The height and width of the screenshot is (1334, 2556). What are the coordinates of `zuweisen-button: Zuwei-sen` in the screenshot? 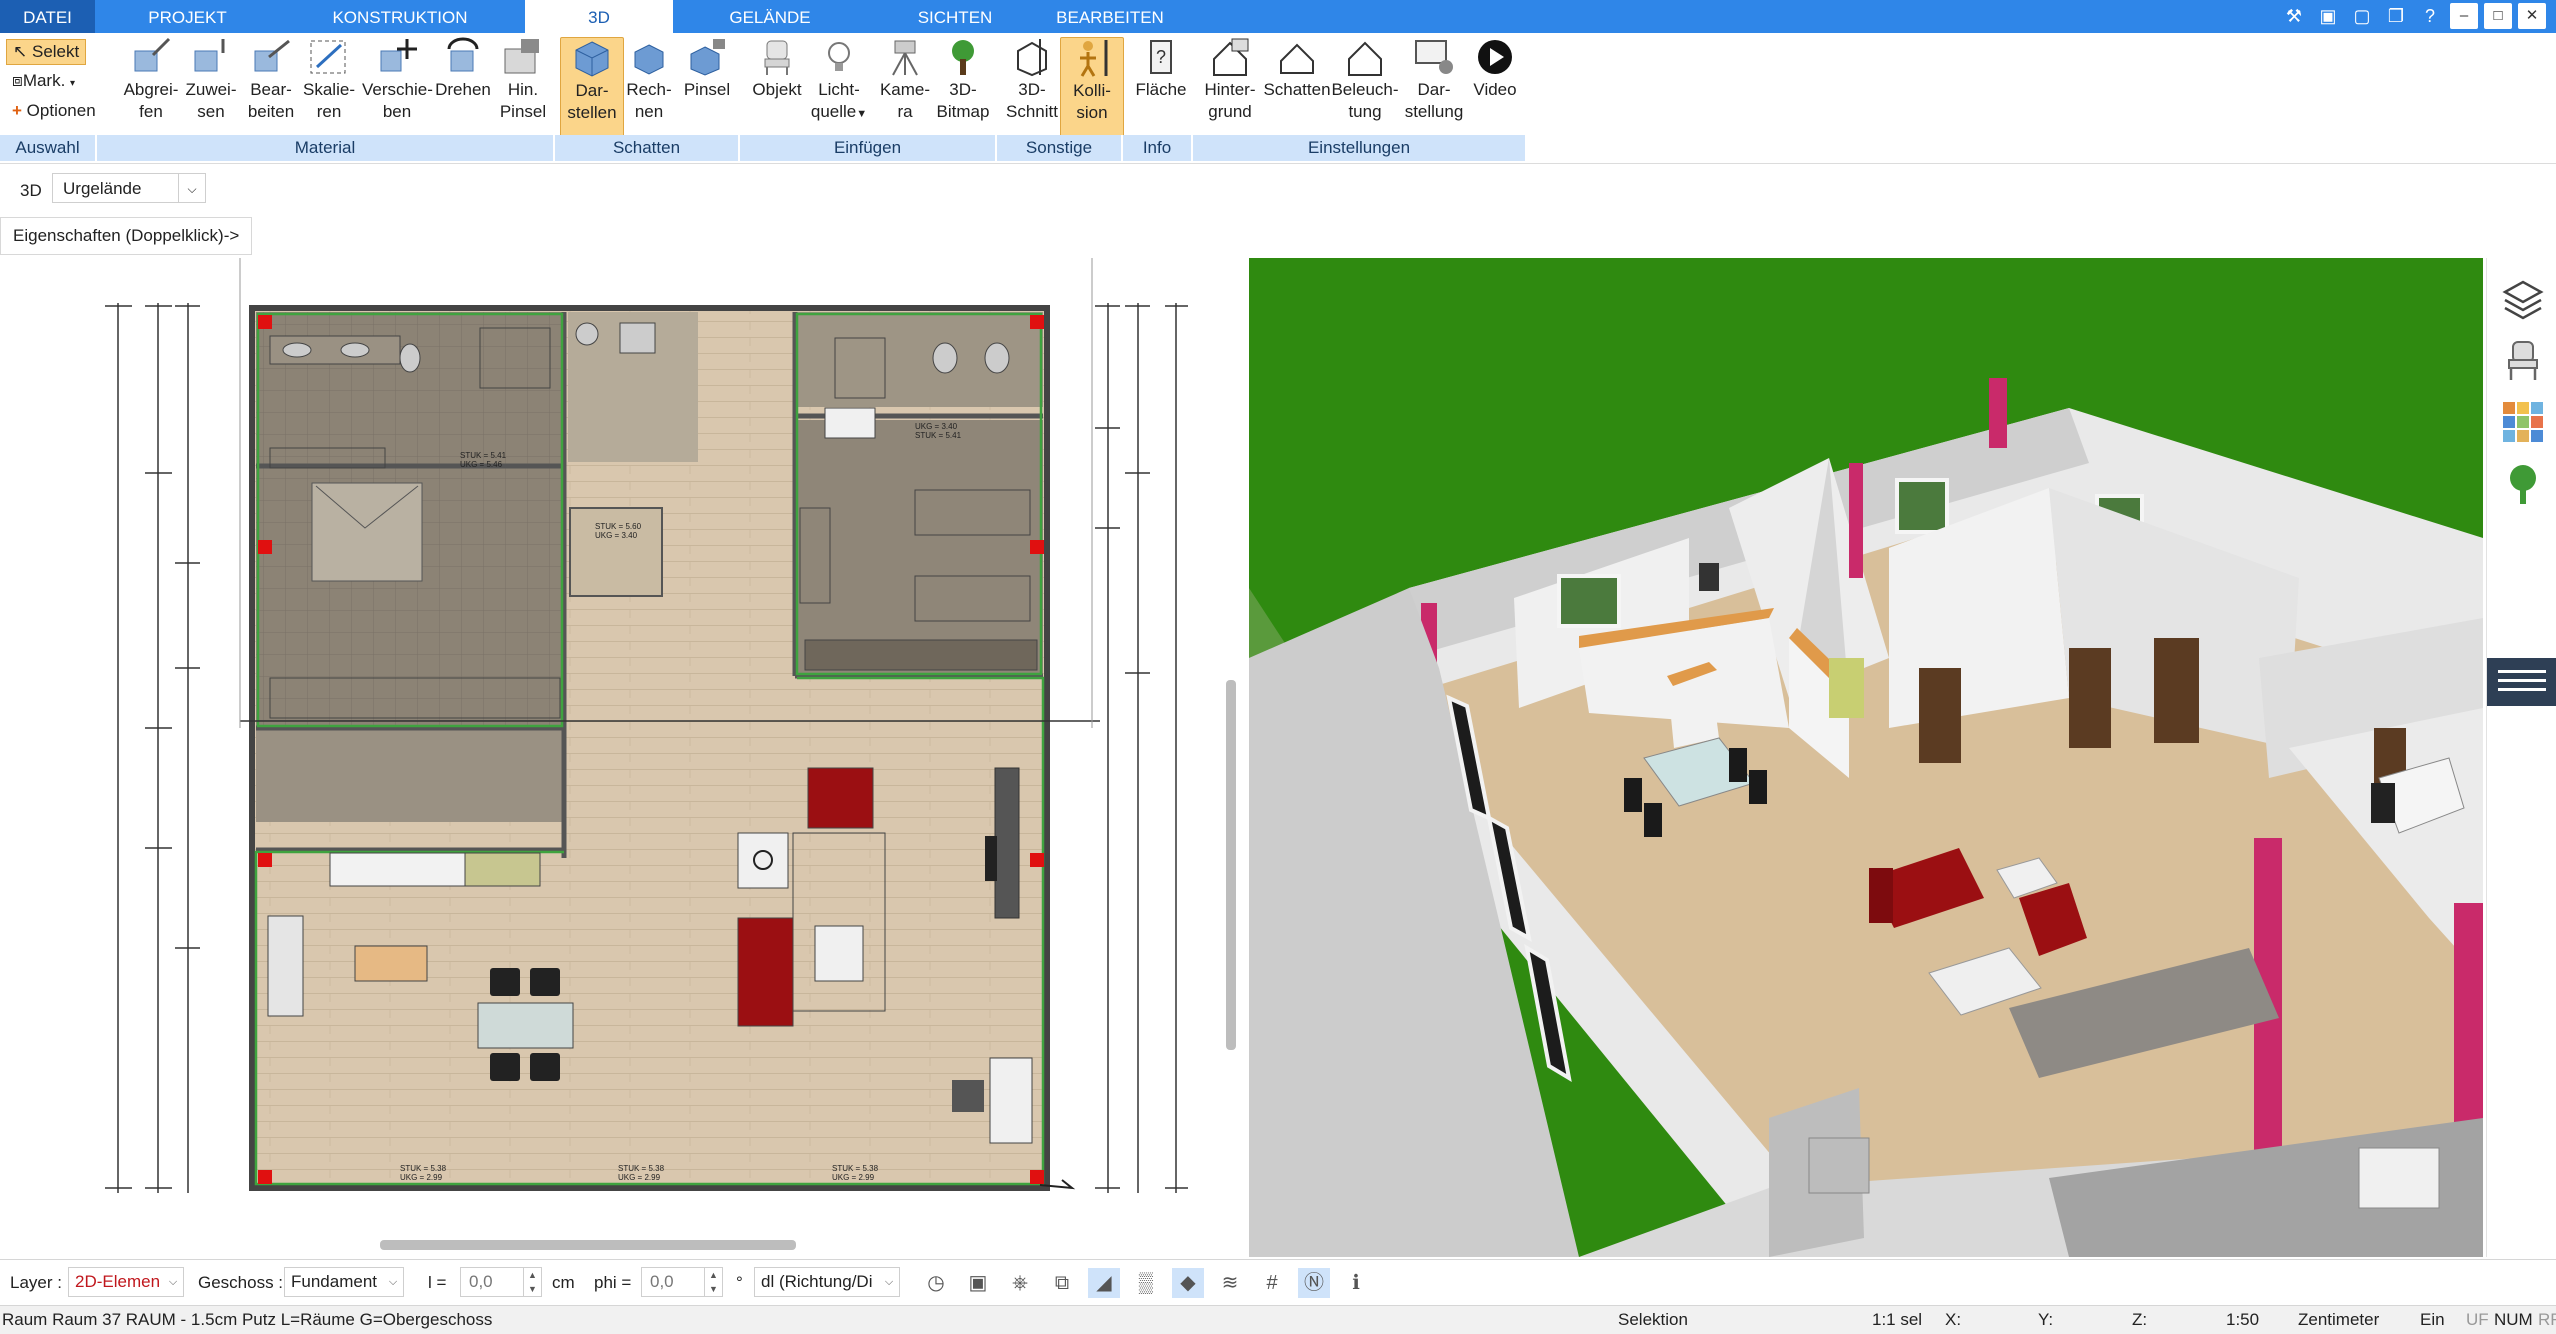 It's located at (211, 80).